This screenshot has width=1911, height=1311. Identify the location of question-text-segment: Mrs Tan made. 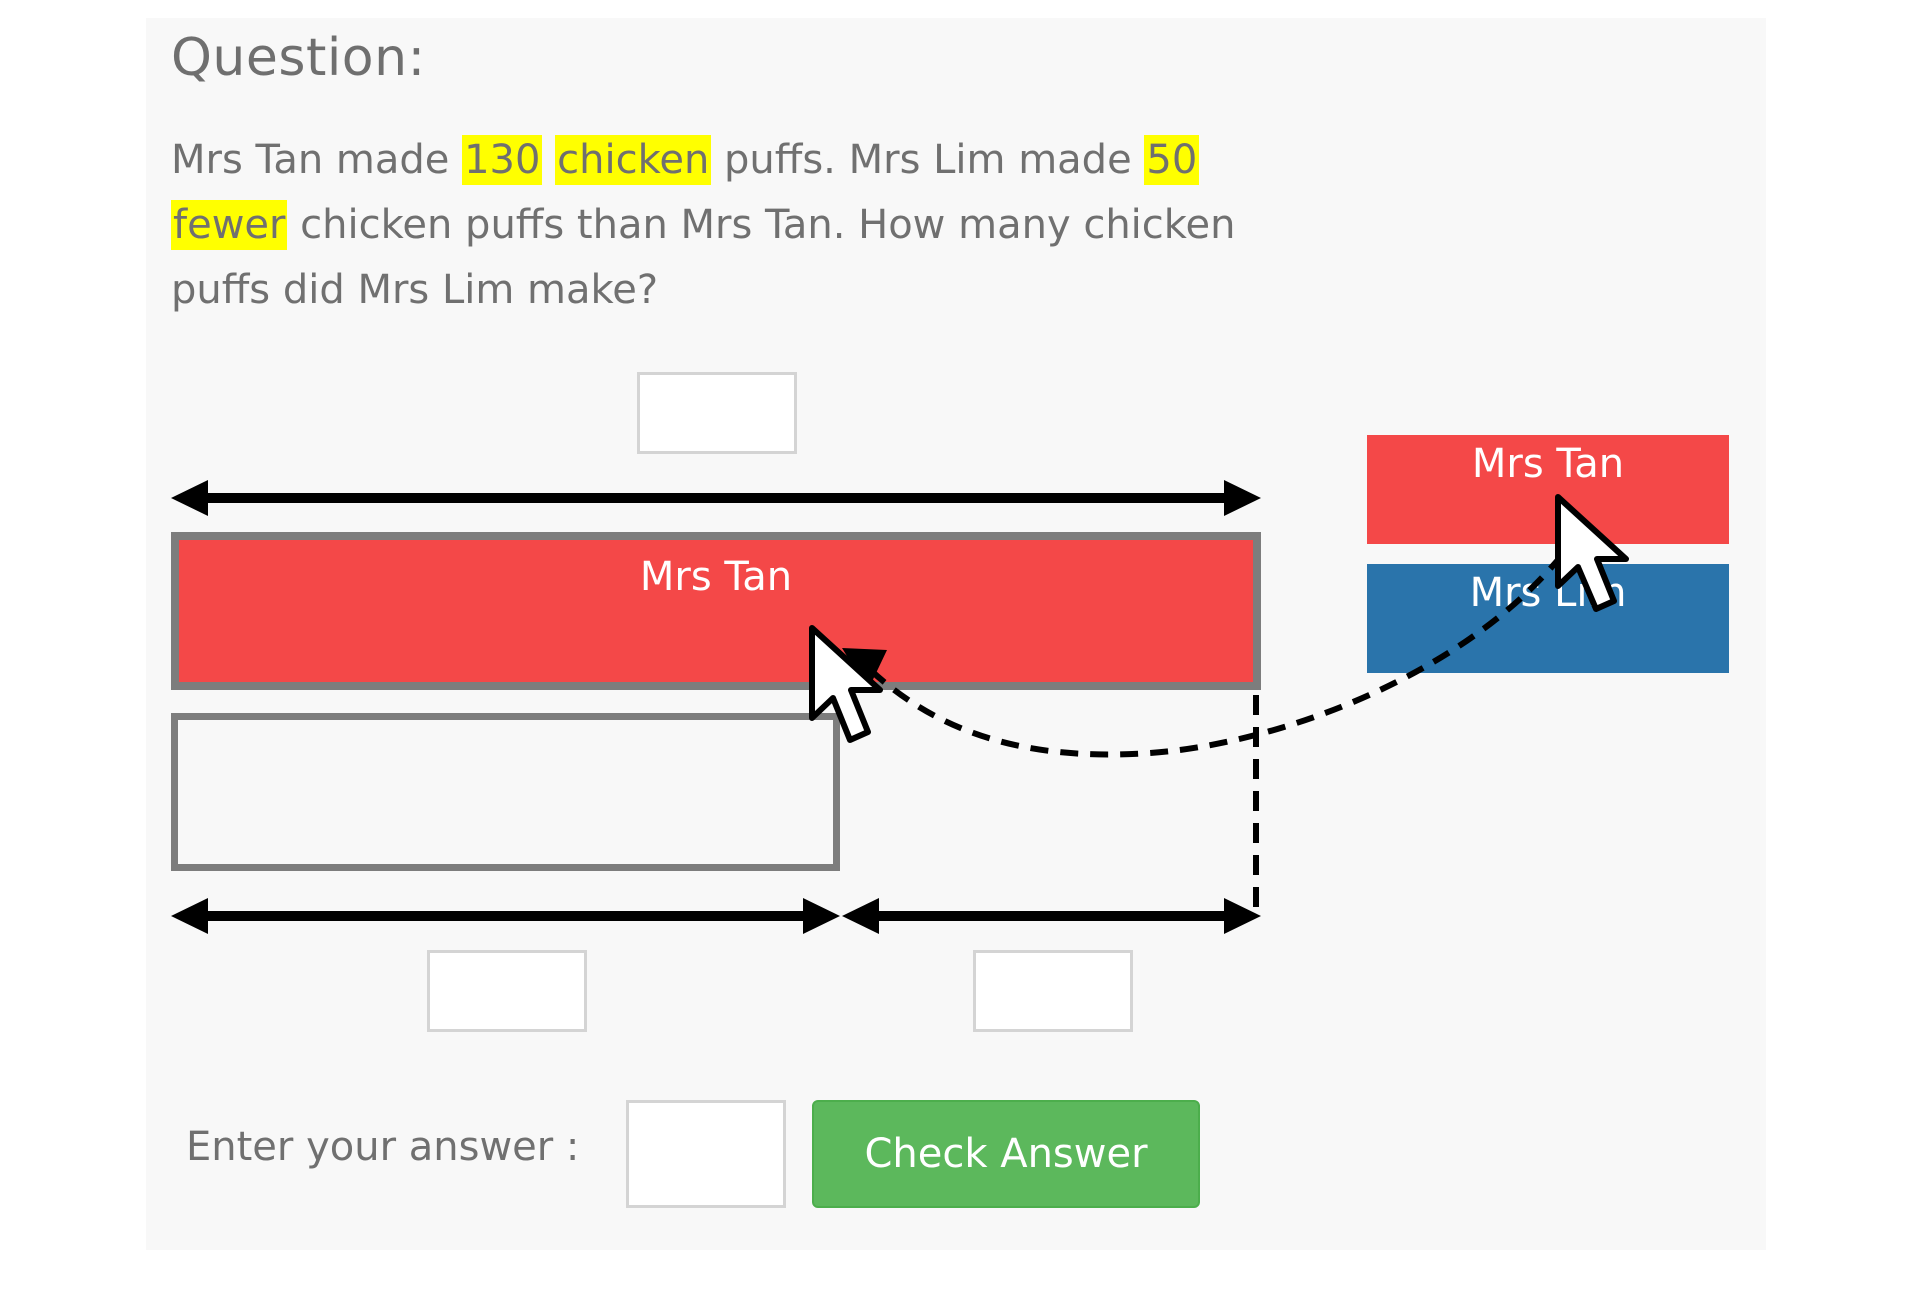
(317, 160).